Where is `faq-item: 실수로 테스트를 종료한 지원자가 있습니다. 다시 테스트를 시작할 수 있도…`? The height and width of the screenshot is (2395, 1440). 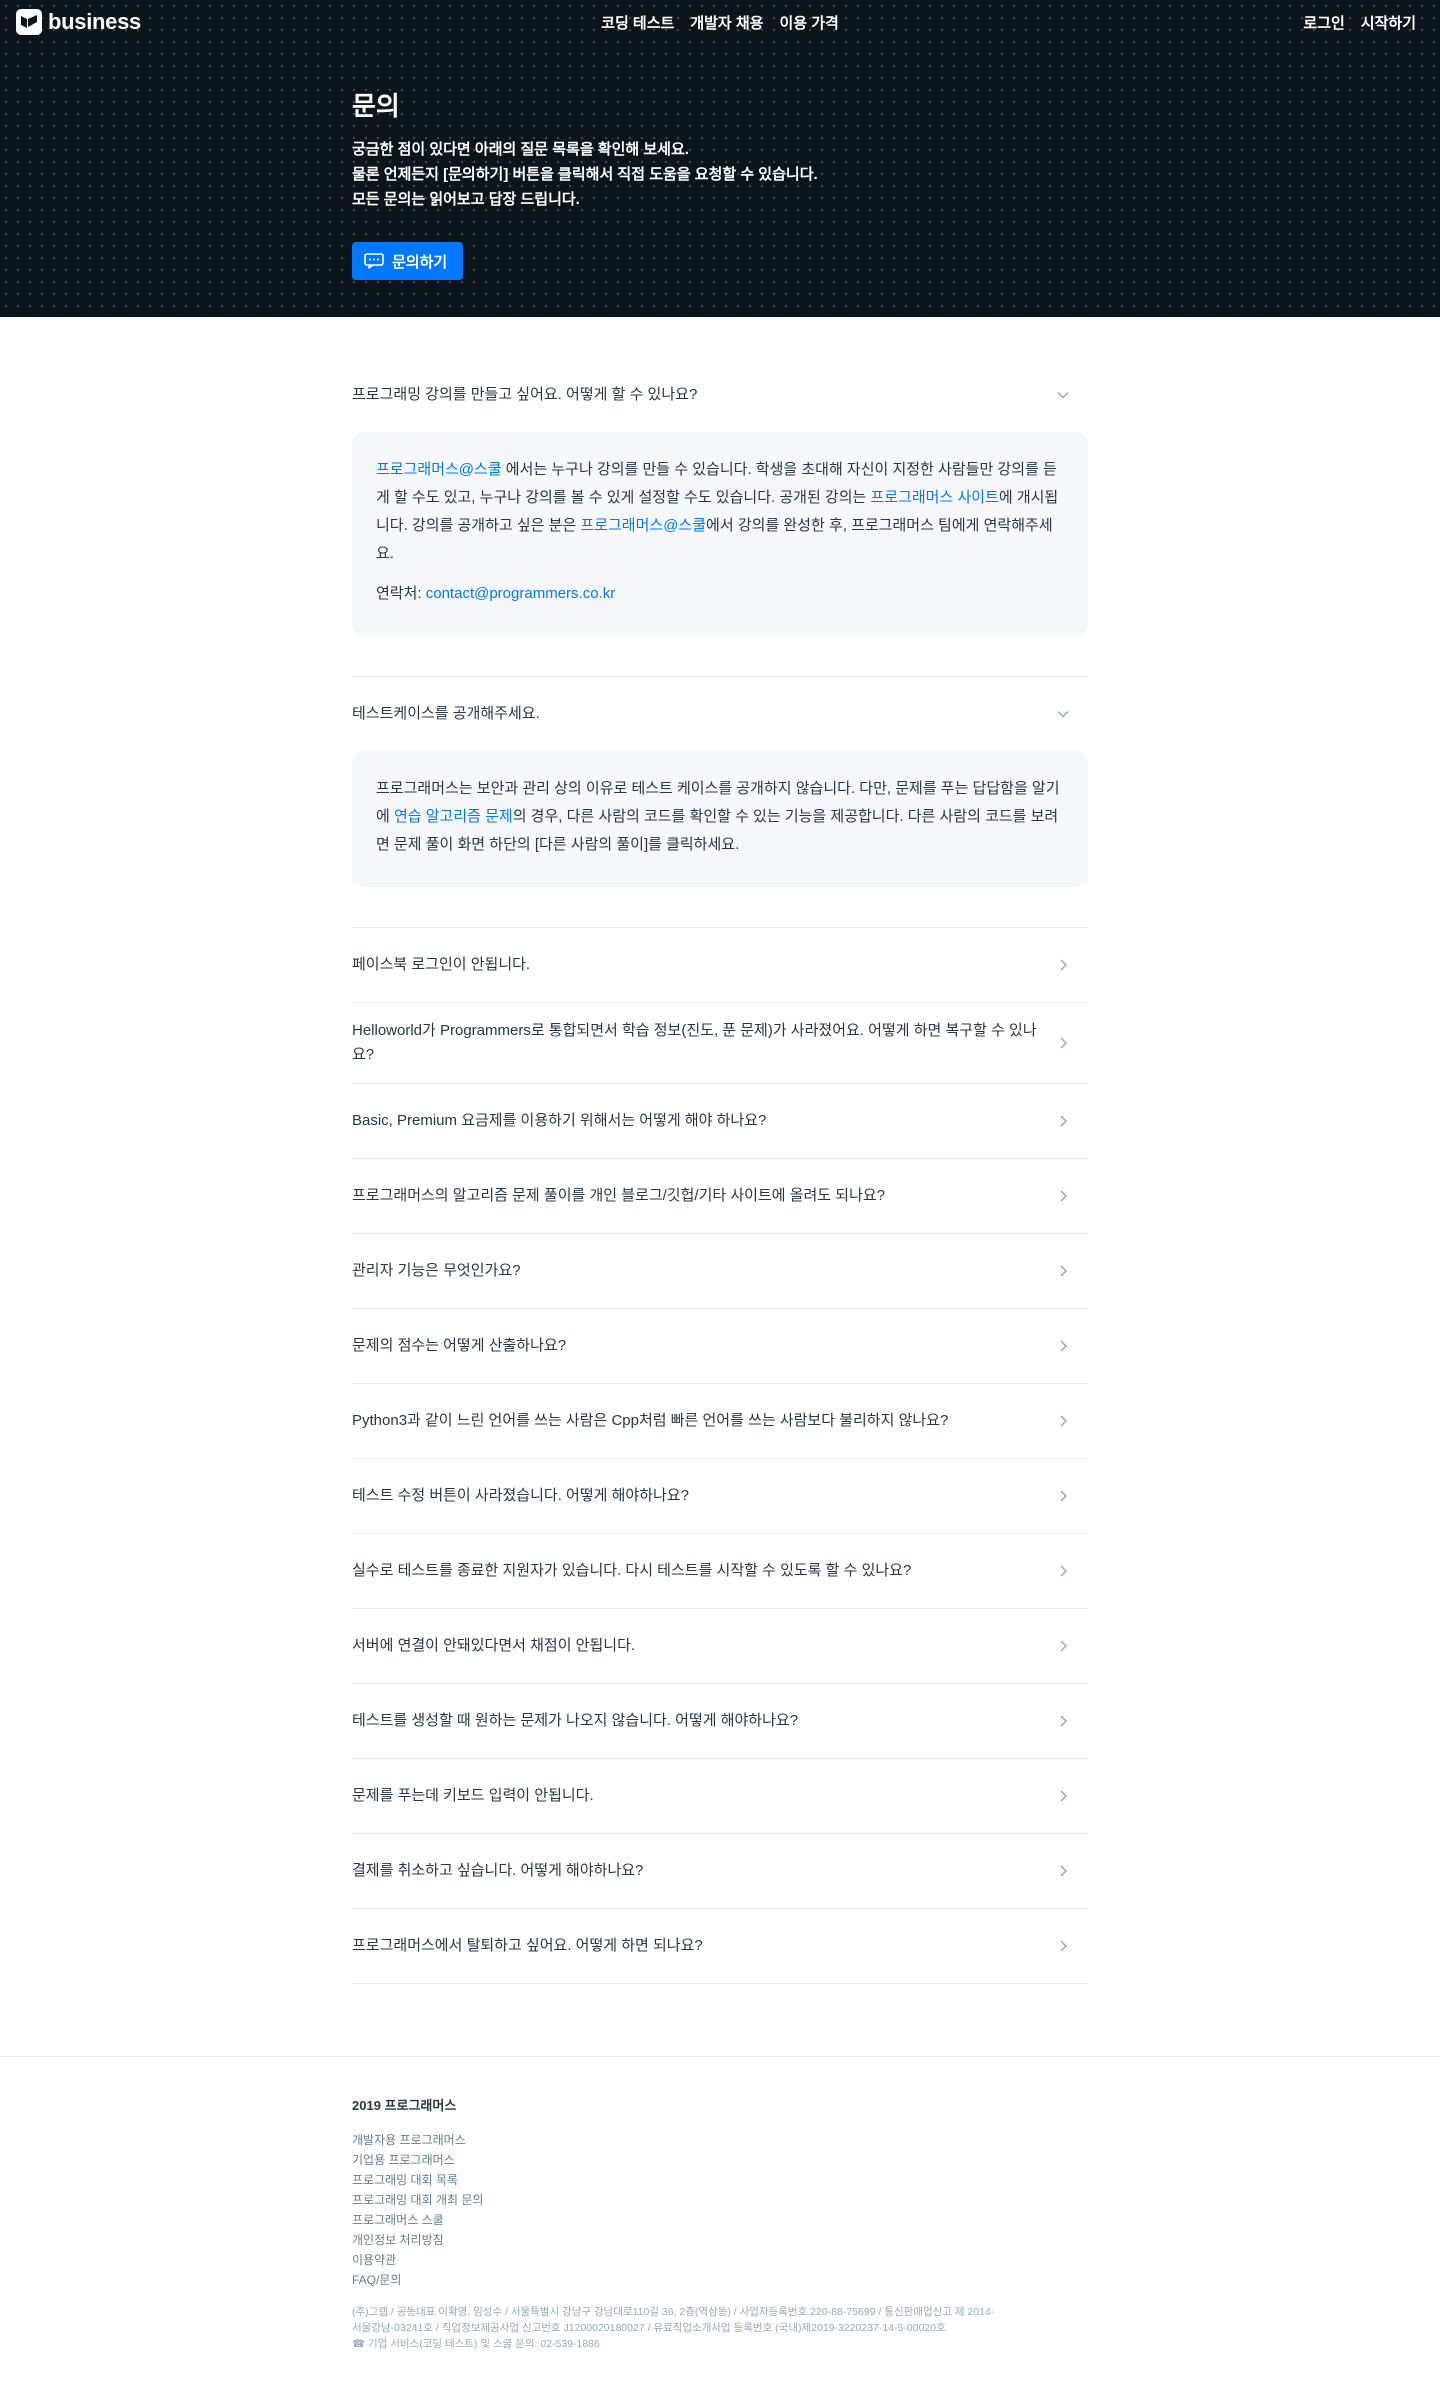
faq-item: 실수로 테스트를 종료한 지원자가 있습니다. 다시 테스트를 시작할 수 있도… is located at coordinates (720, 1571).